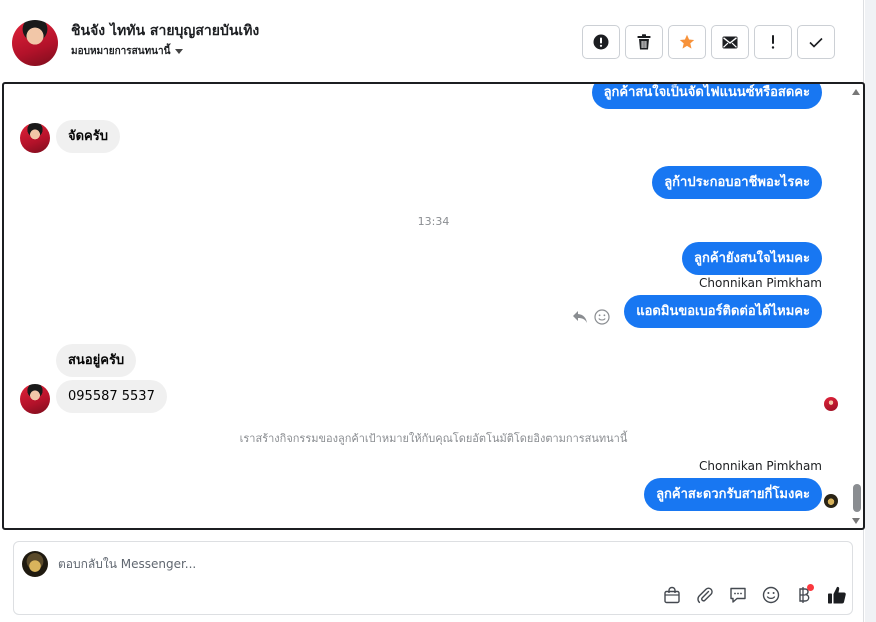 The image size is (876, 622). I want to click on paperclip-icon, so click(705, 595).